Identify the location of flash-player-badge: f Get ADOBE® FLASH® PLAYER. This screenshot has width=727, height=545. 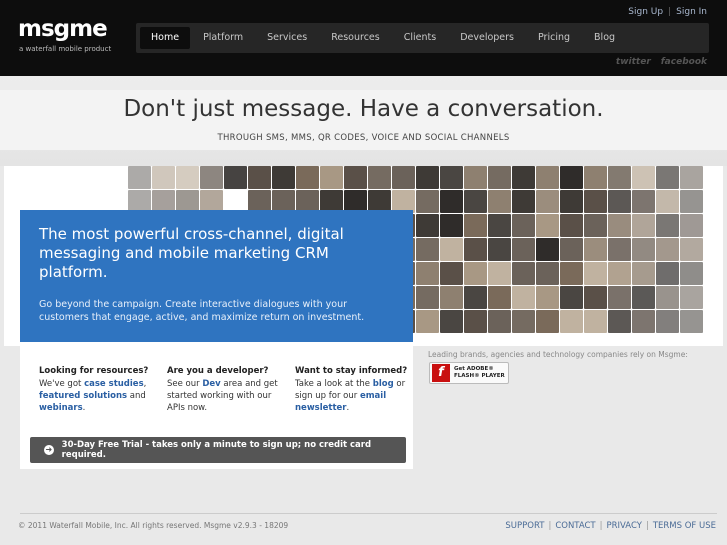
(469, 373).